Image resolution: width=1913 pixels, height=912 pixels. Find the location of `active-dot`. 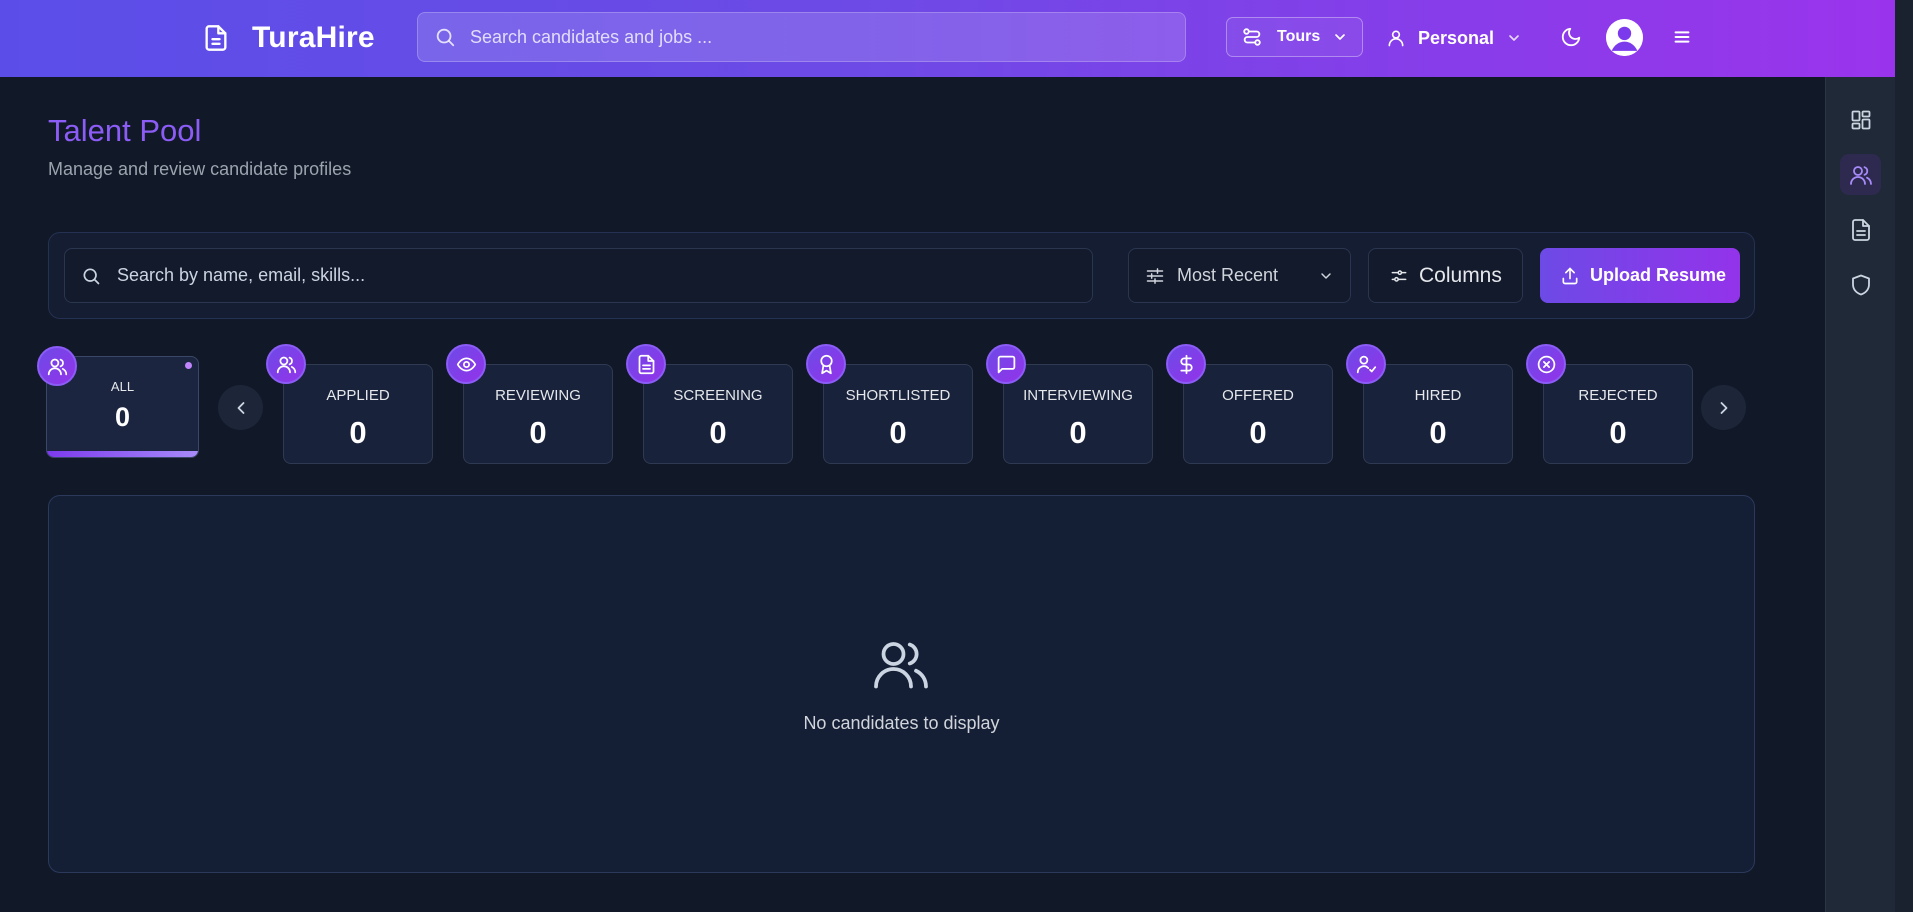

active-dot is located at coordinates (188, 365).